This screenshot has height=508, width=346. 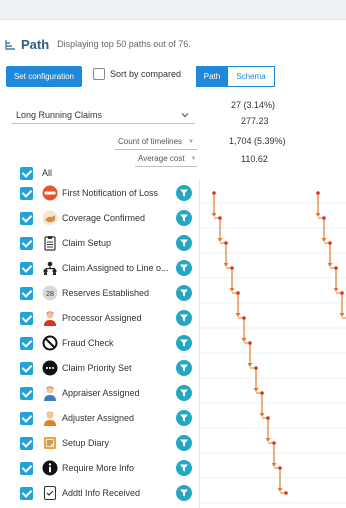 What do you see at coordinates (185, 114) in the screenshot?
I see `chevron-down-icon` at bounding box center [185, 114].